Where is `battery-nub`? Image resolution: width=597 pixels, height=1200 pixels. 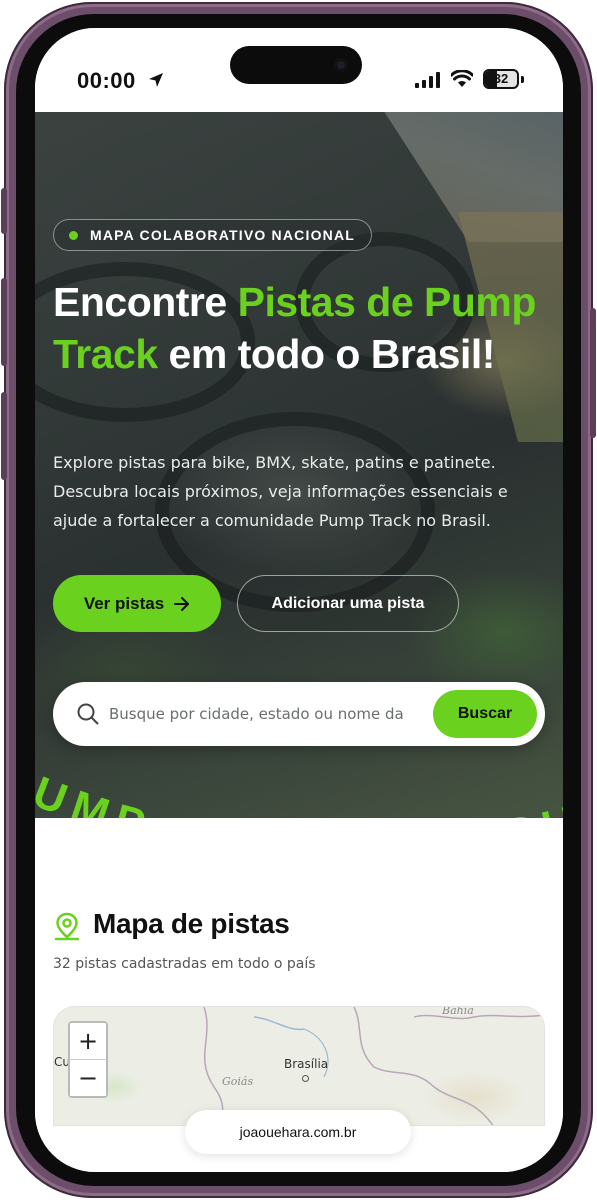
battery-nub is located at coordinates (522, 79).